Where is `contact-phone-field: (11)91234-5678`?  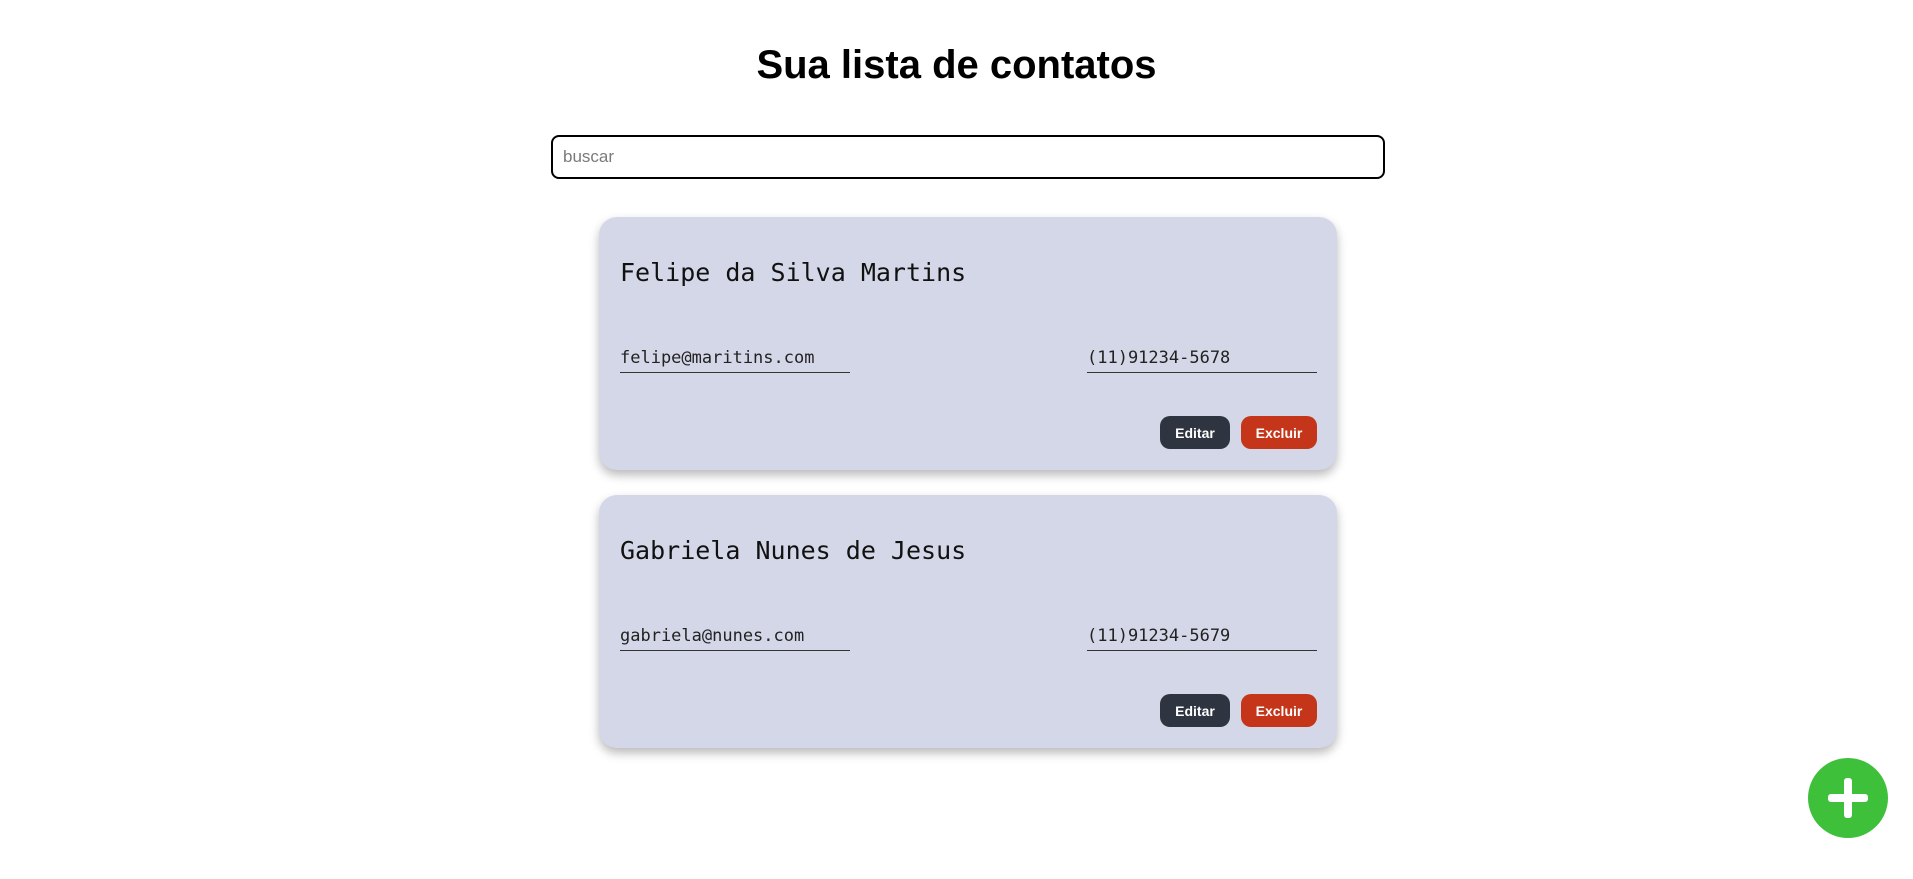
contact-phone-field: (11)91234-5678 is located at coordinates (1202, 360).